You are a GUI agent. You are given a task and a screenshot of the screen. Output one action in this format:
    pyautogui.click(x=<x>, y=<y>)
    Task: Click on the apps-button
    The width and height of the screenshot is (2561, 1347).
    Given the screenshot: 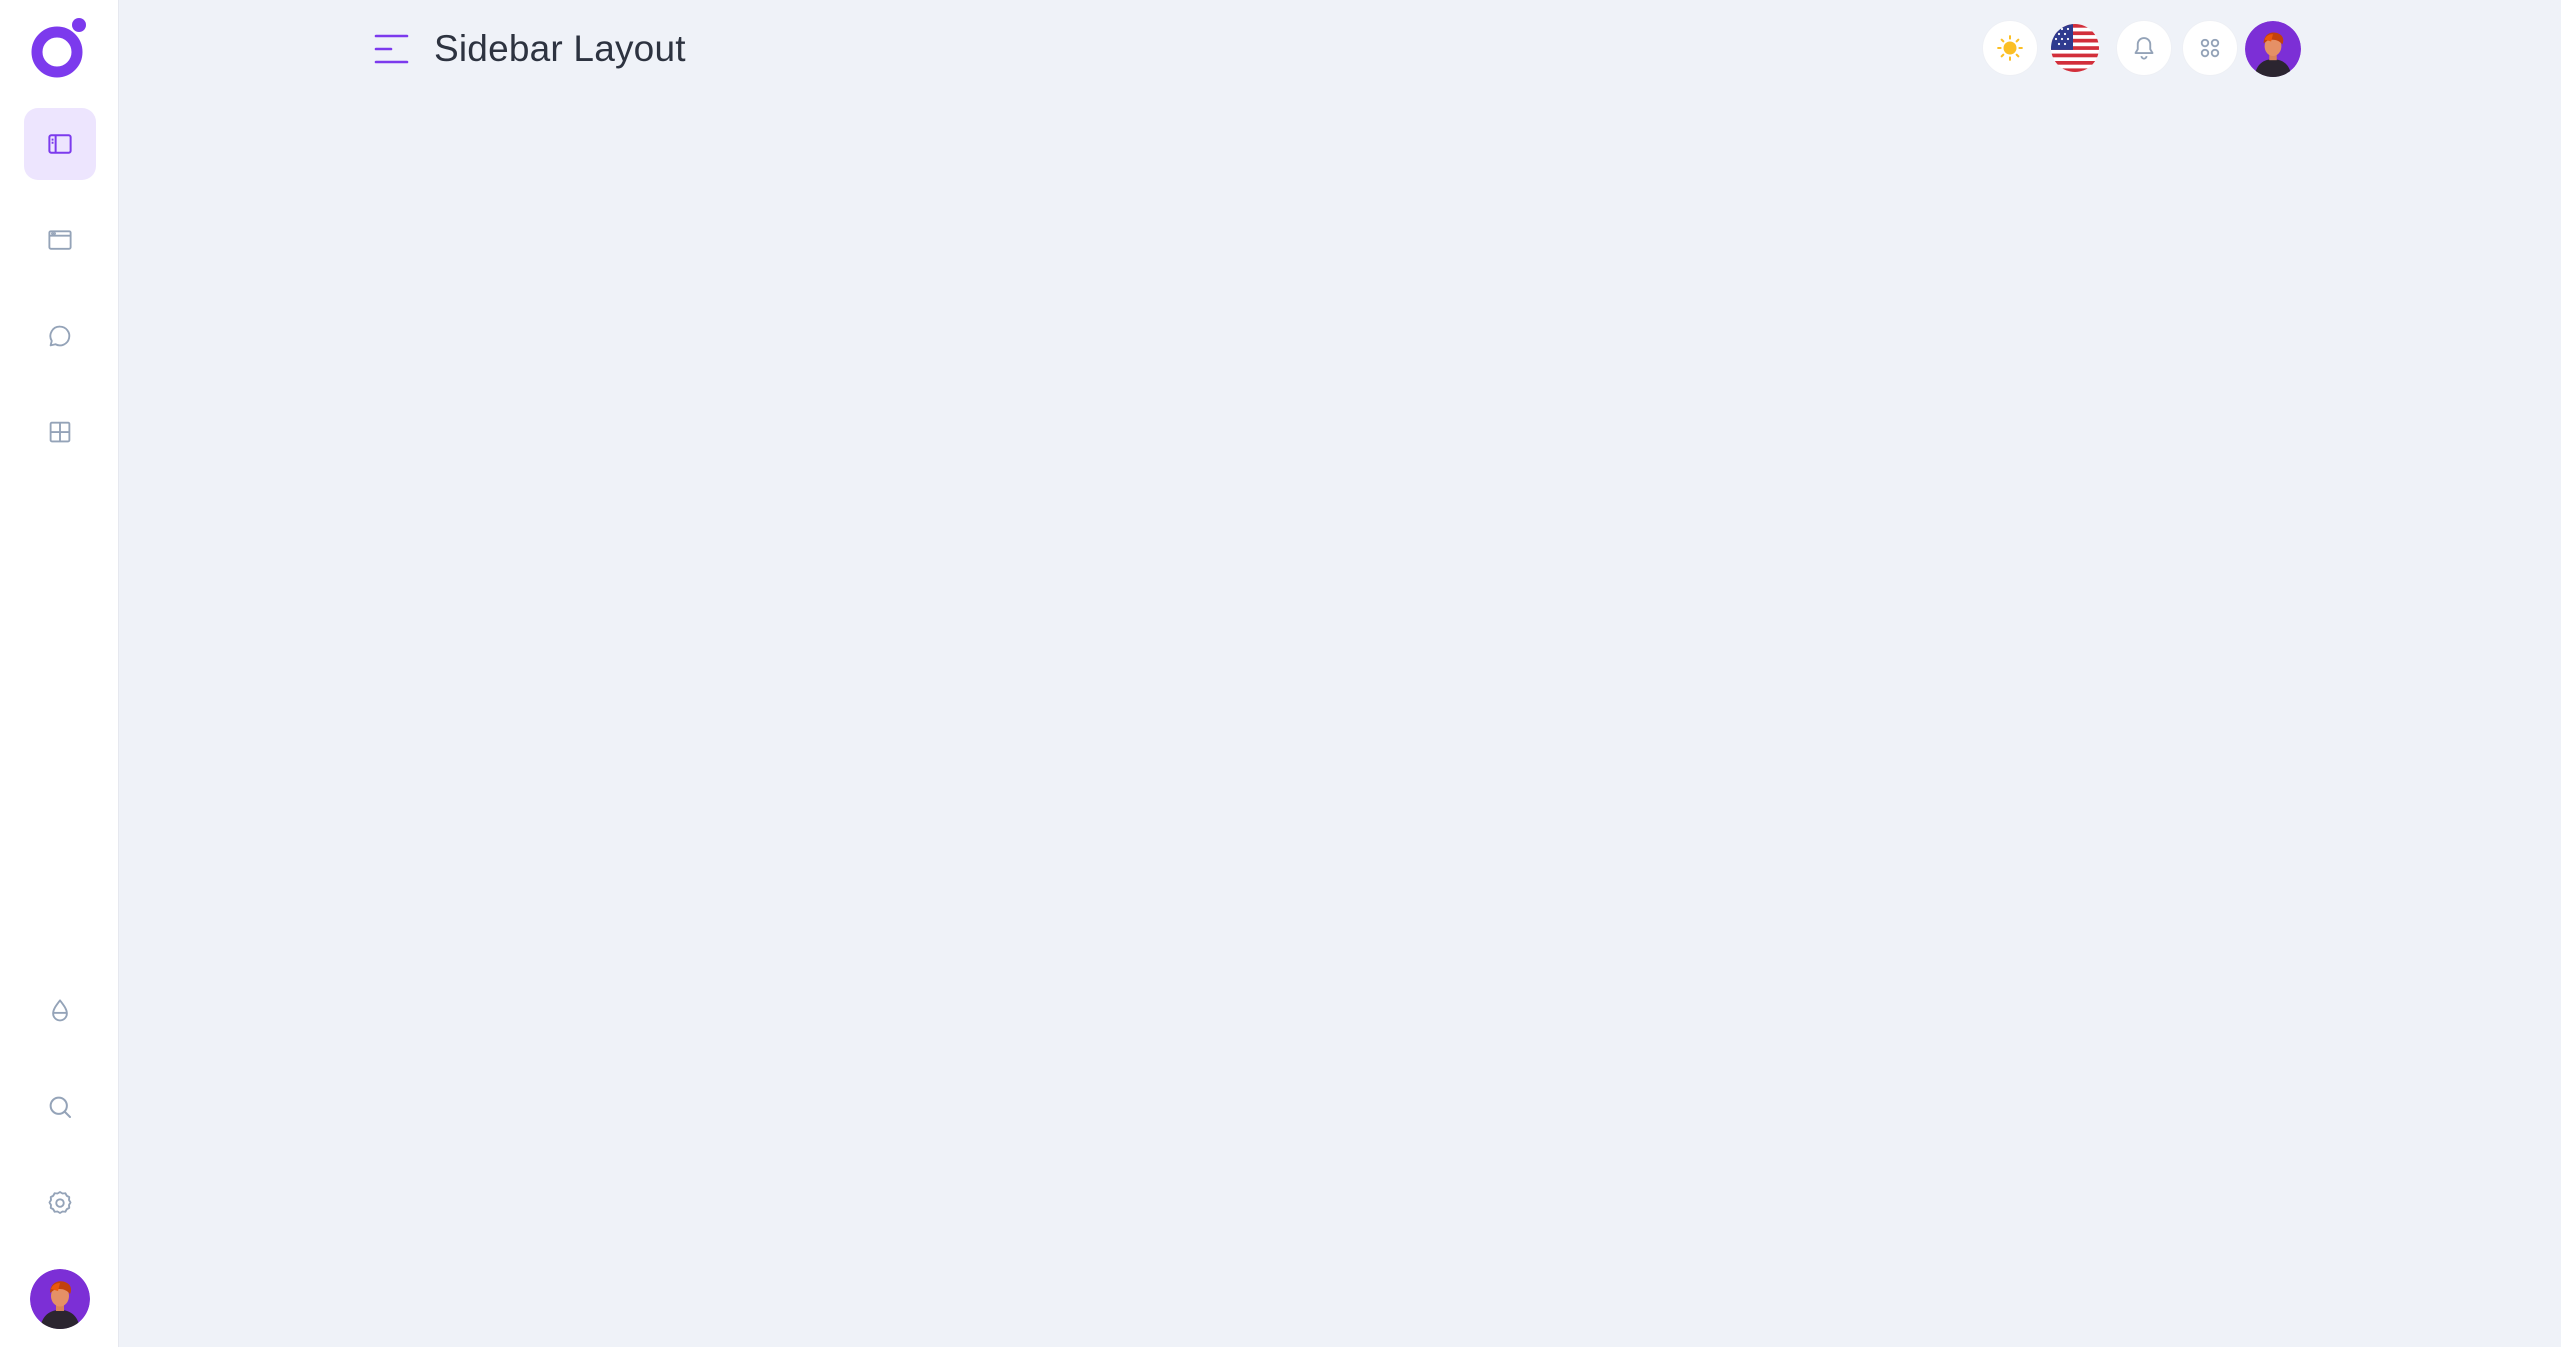 What is the action you would take?
    pyautogui.click(x=2210, y=48)
    